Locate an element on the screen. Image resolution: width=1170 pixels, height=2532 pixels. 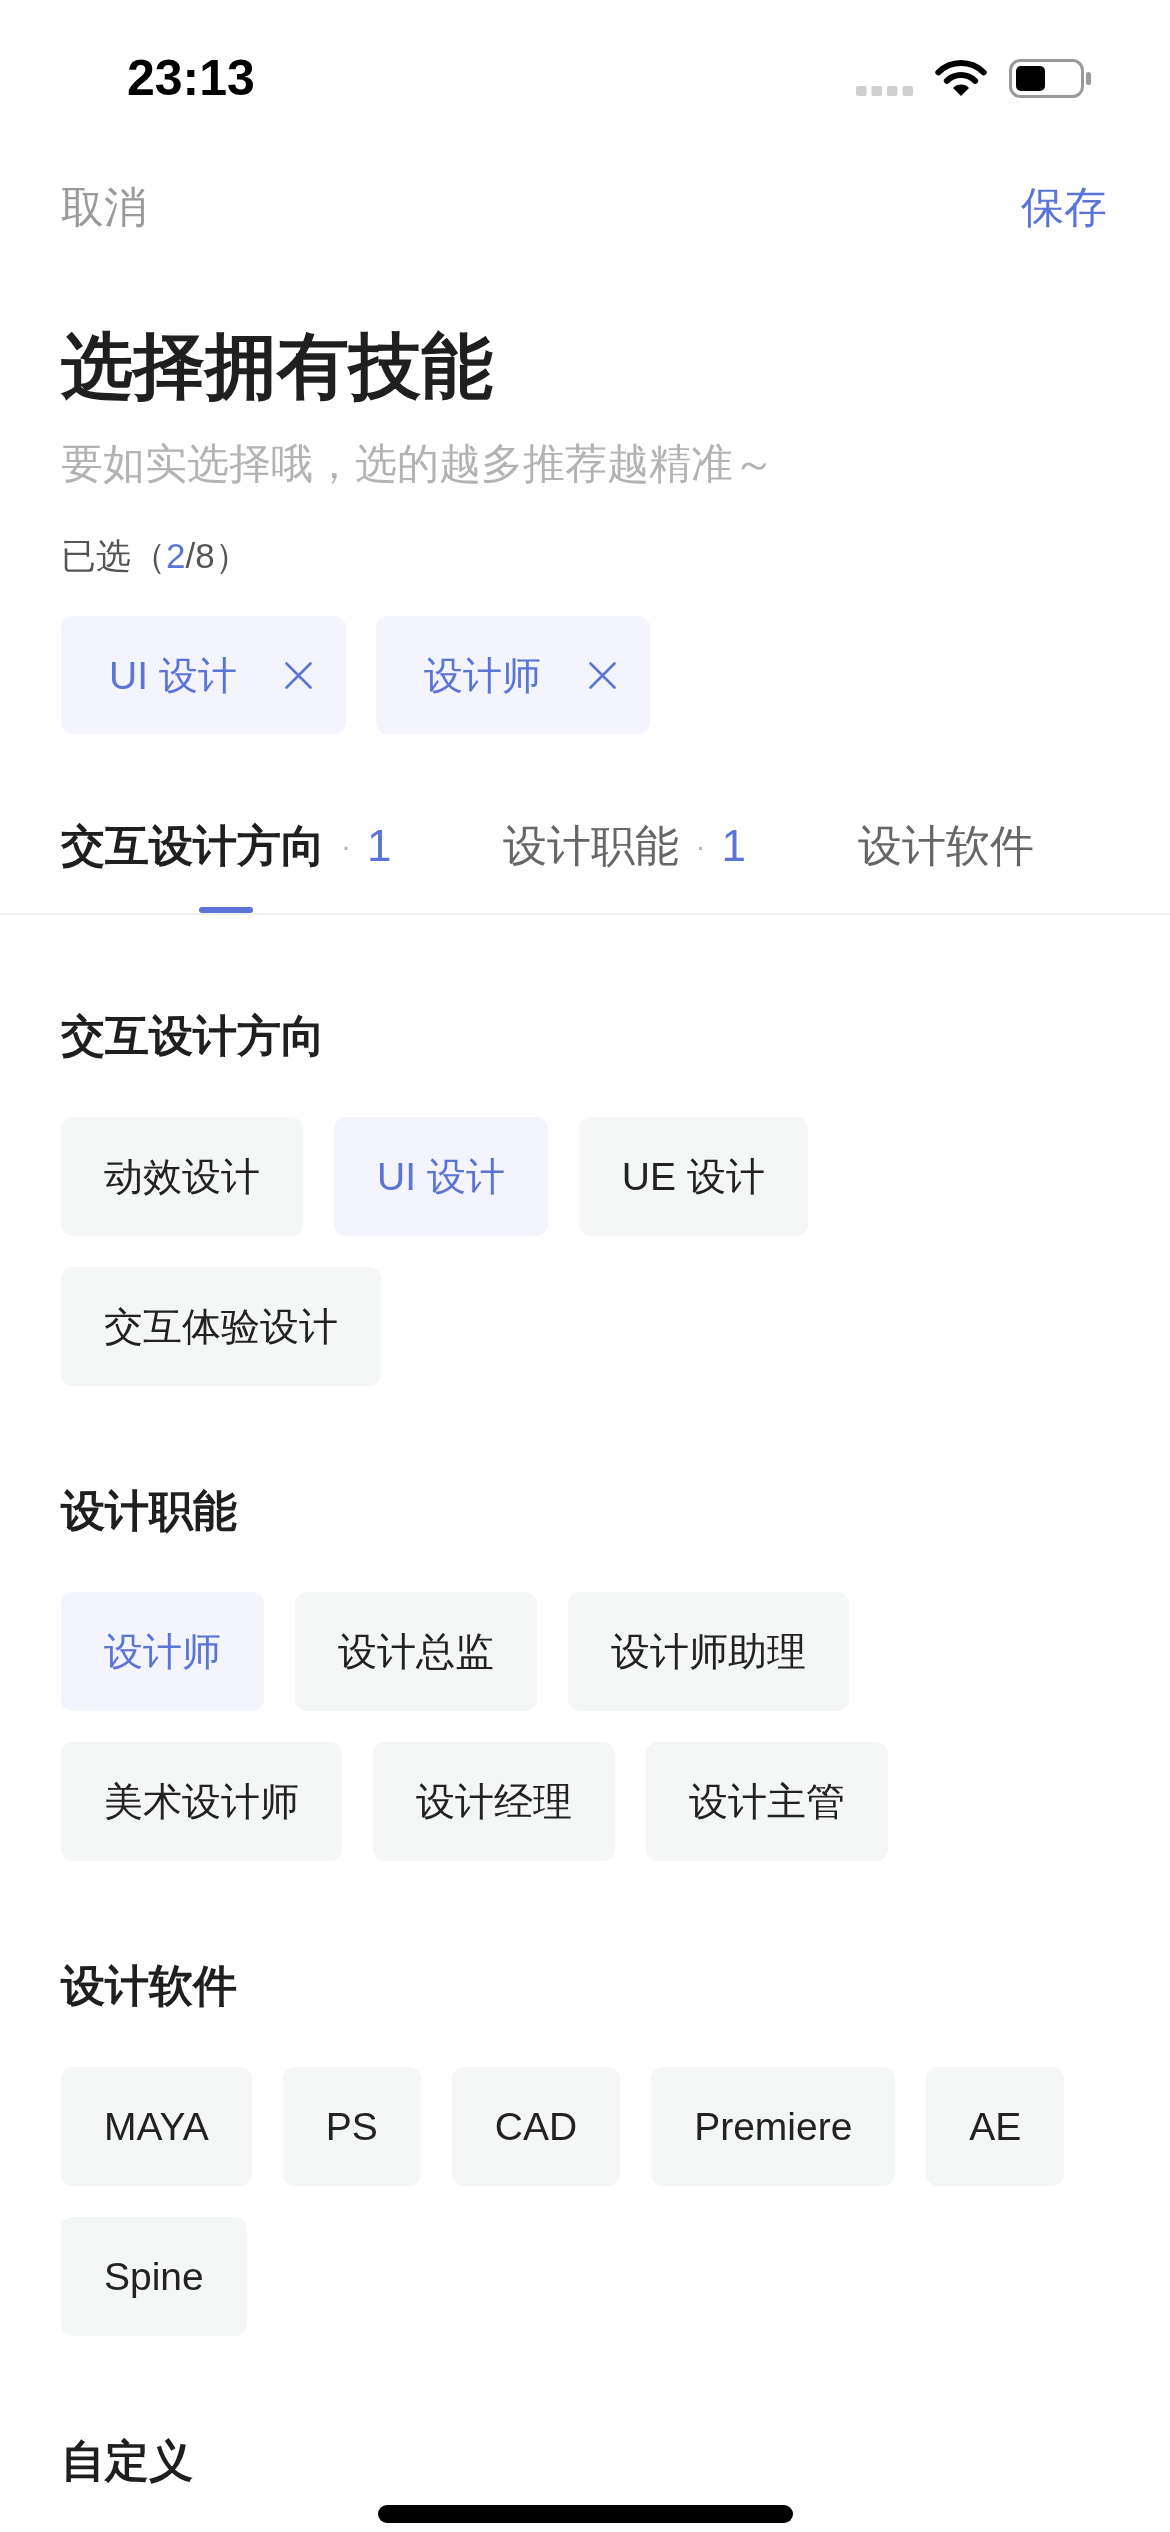
category-tab: 设计软件 is located at coordinates (945, 867).